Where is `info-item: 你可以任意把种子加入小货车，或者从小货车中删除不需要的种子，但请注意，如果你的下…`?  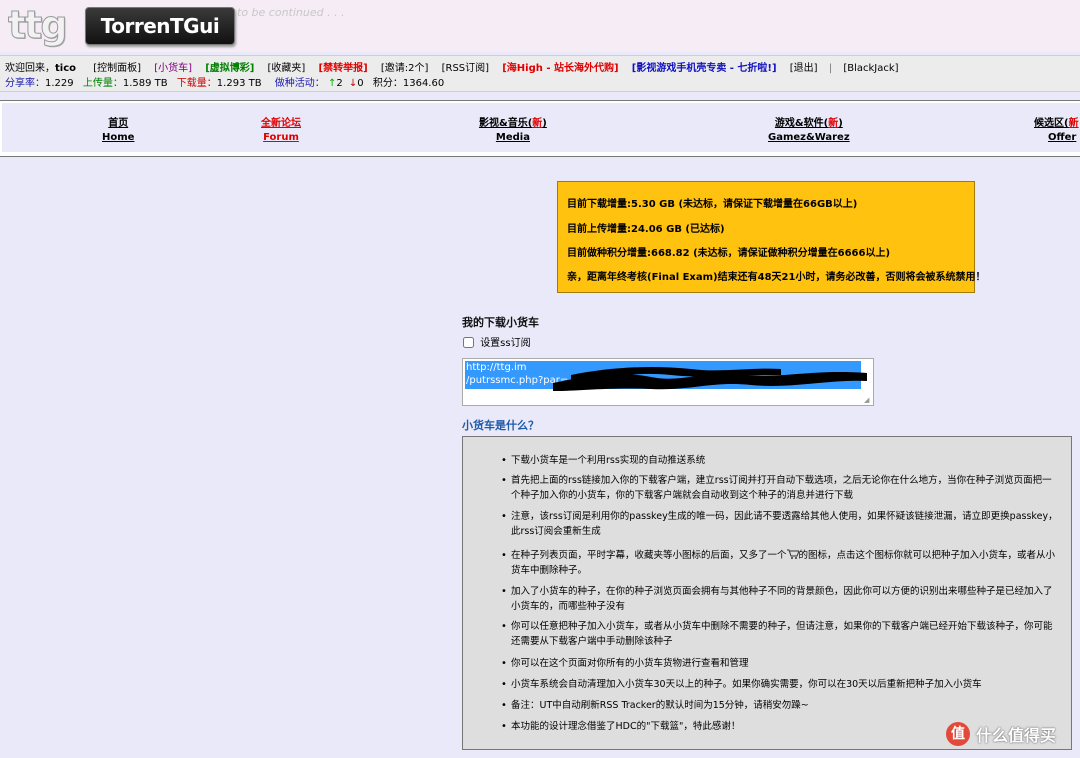 info-item: 你可以任意把种子加入小货车，或者从小货车中删除不需要的种子，但请注意，如果你的下… is located at coordinates (780, 634).